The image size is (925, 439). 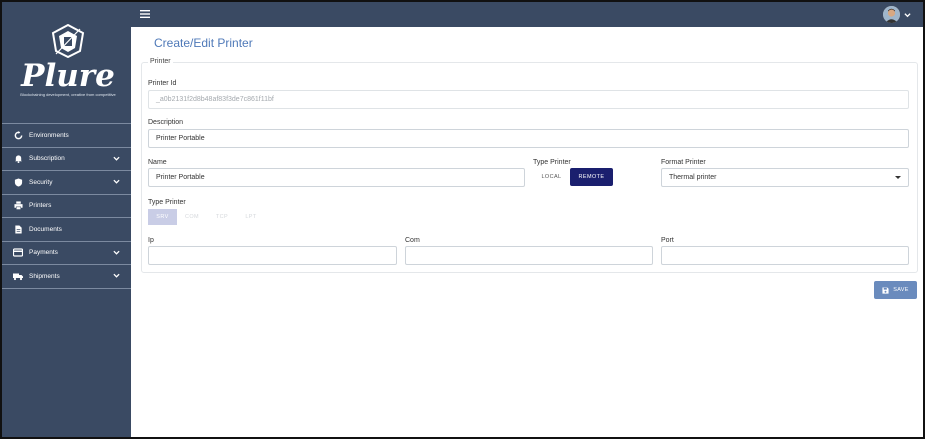 I want to click on logo-text: Plure, so click(x=68, y=76).